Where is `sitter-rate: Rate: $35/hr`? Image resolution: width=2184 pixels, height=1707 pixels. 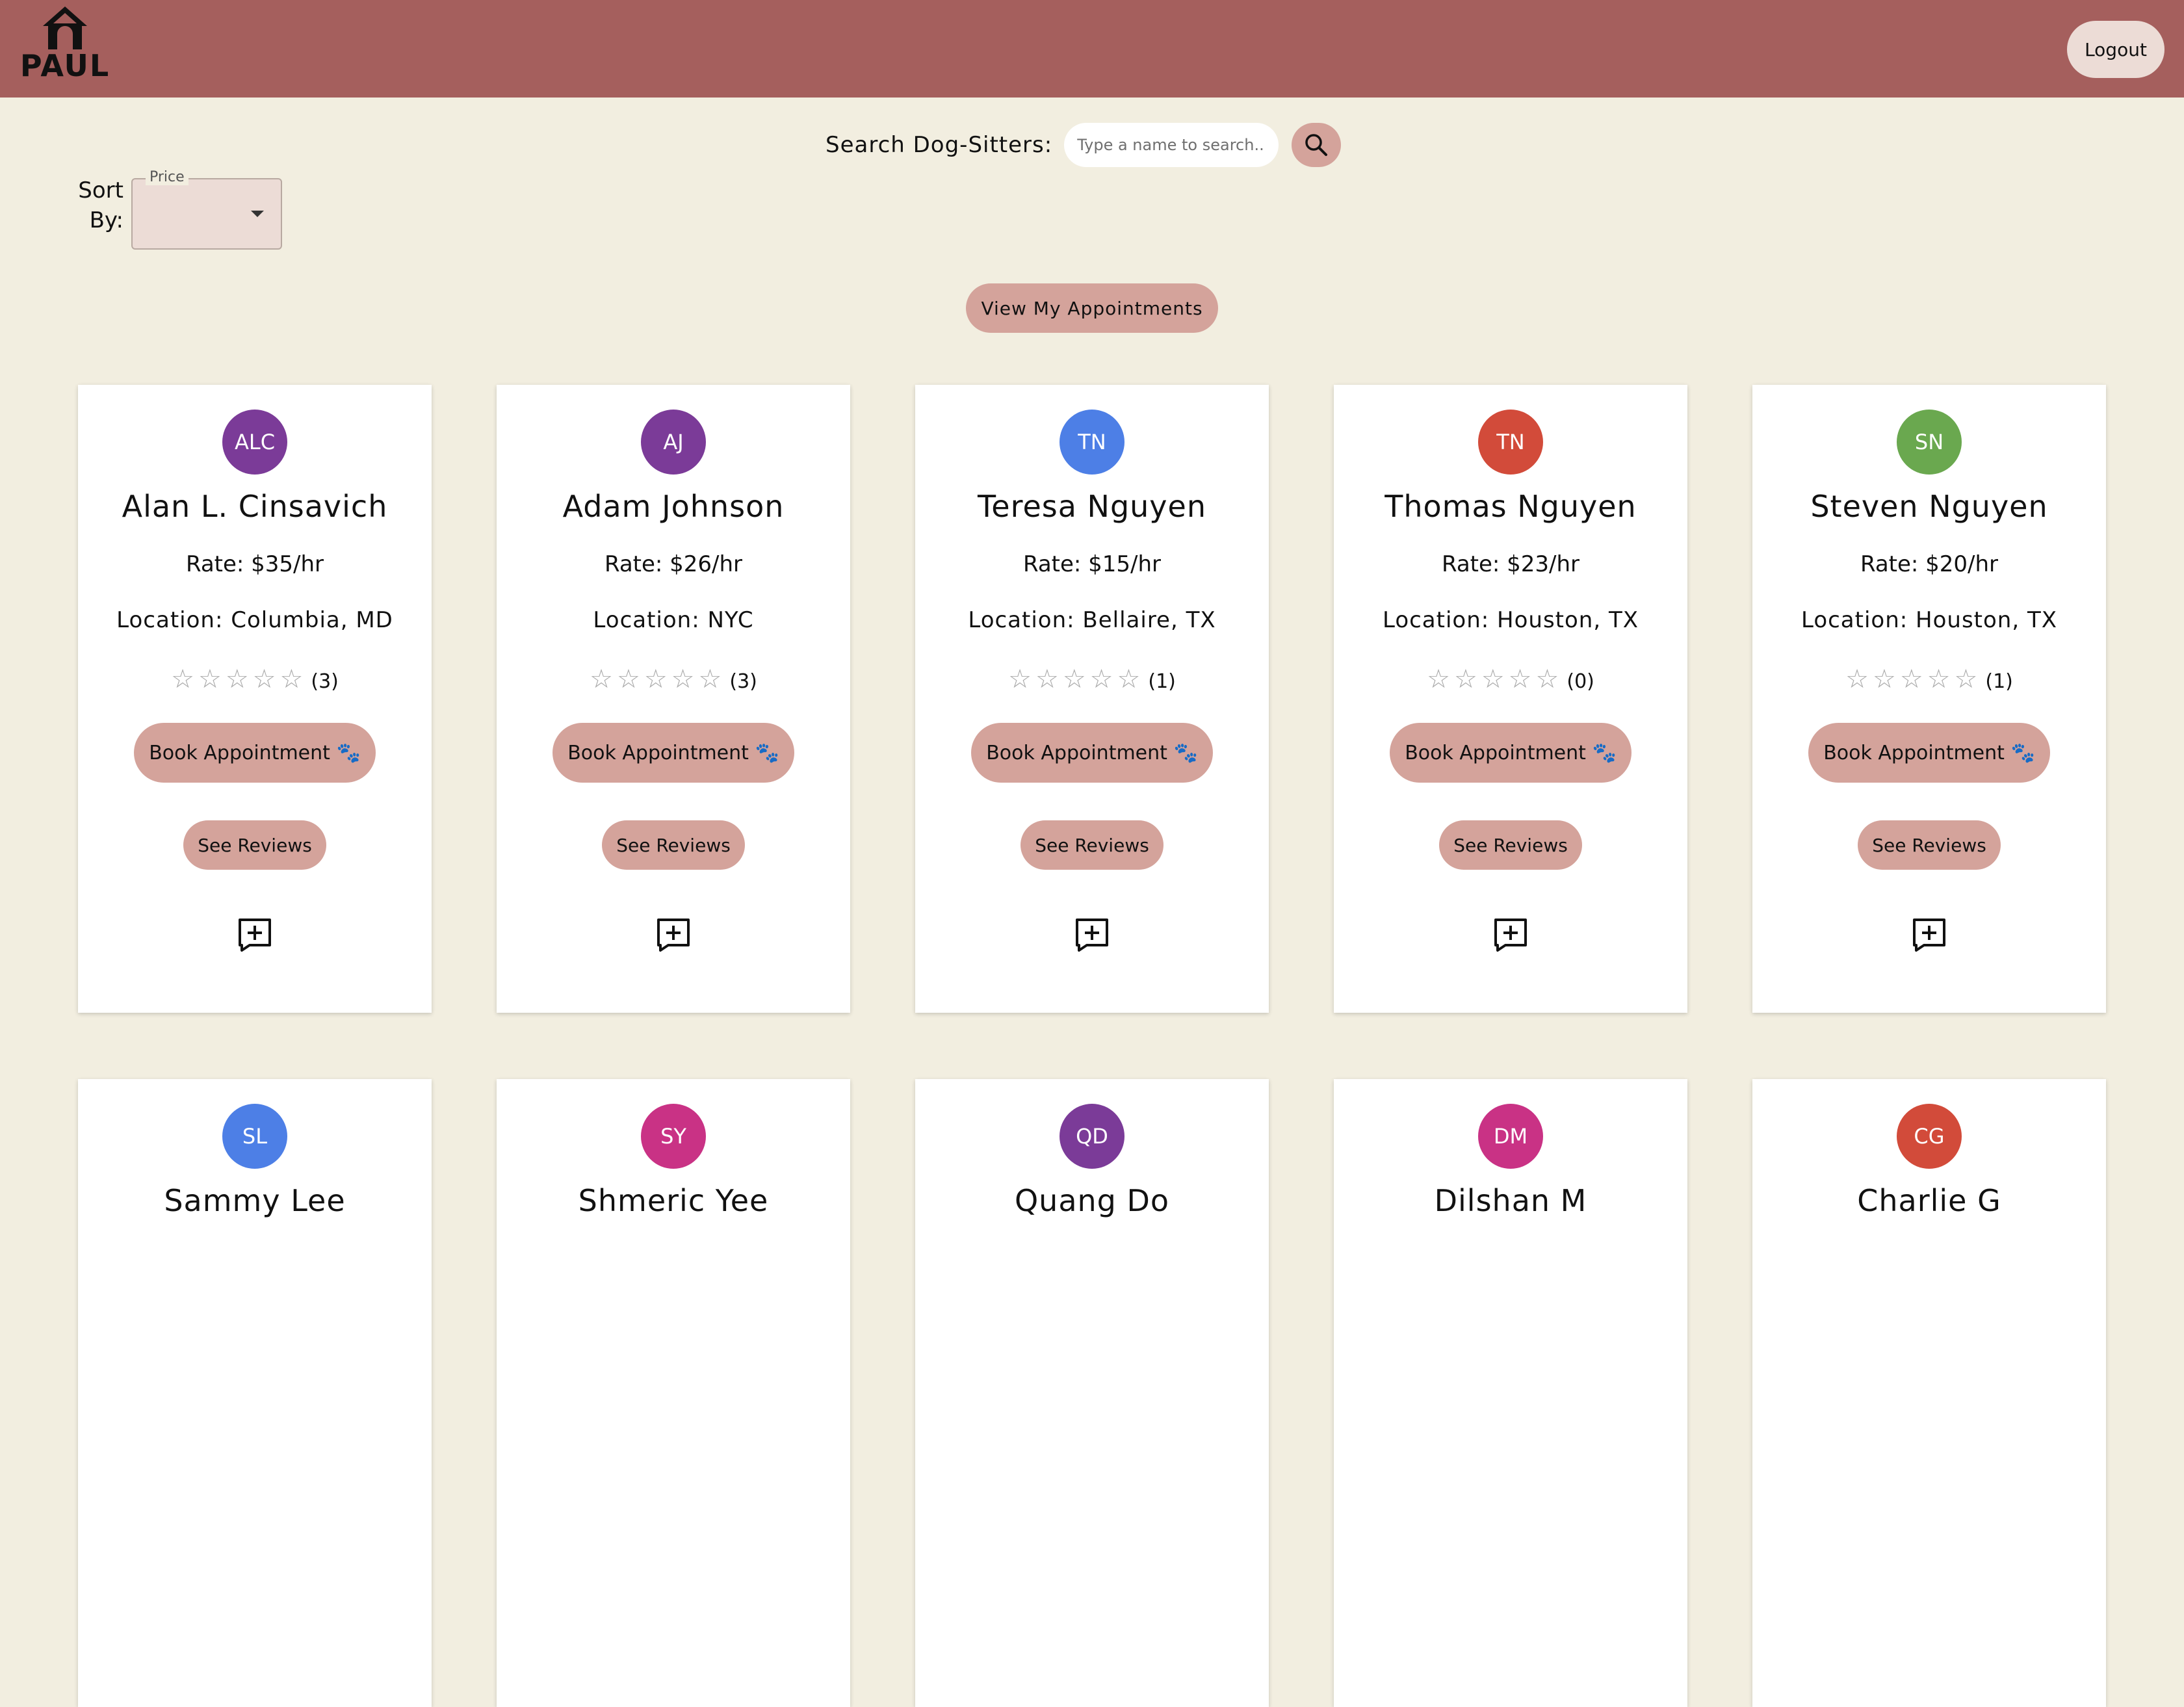
sitter-rate: Rate: $35/hr is located at coordinates (255, 564).